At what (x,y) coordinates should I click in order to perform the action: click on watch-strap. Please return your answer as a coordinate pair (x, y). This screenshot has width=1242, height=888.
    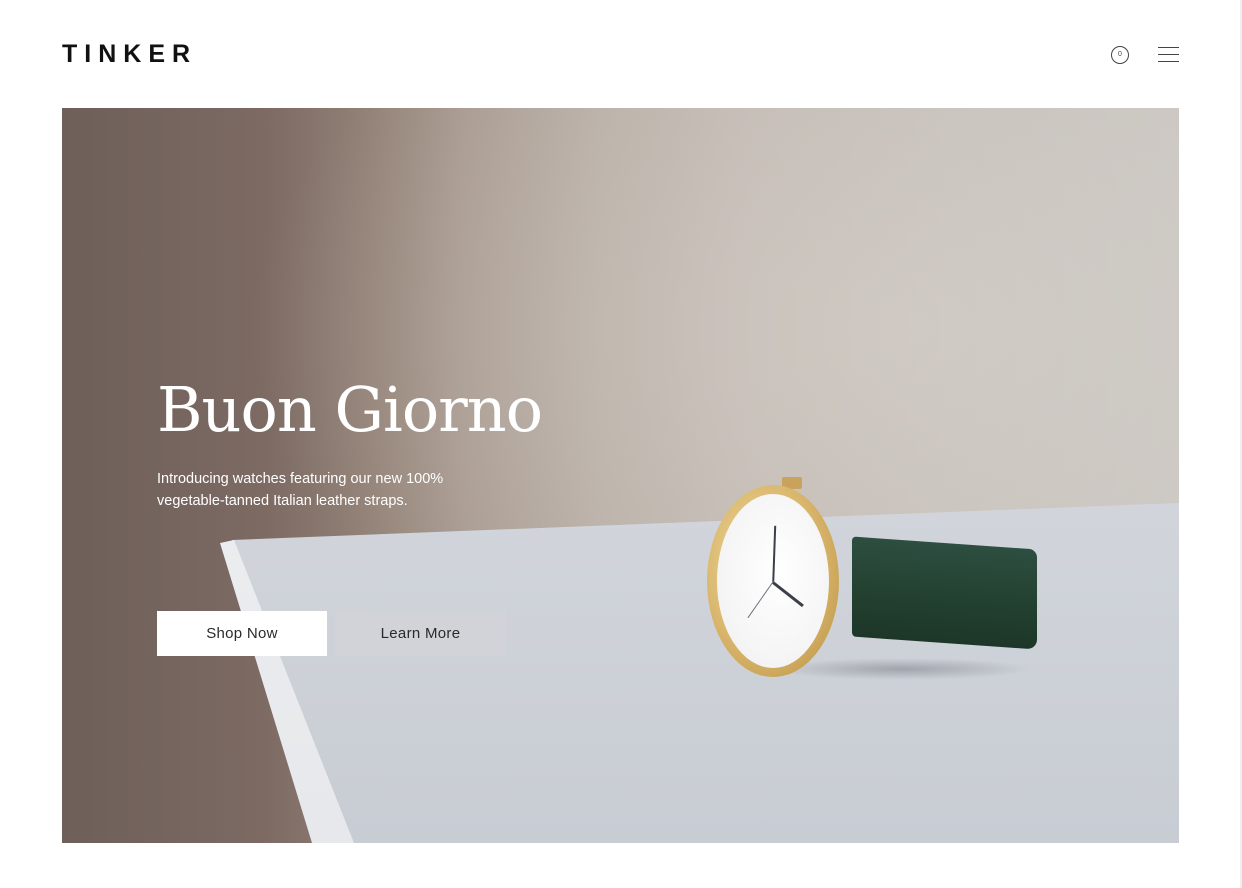
    Looking at the image, I should click on (944, 593).